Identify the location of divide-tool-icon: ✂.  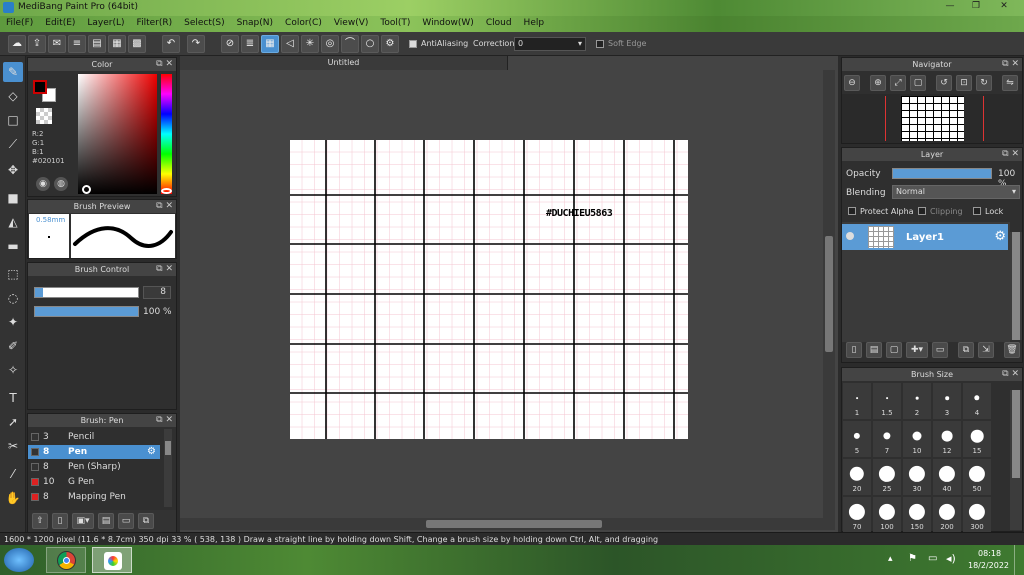
(13, 446).